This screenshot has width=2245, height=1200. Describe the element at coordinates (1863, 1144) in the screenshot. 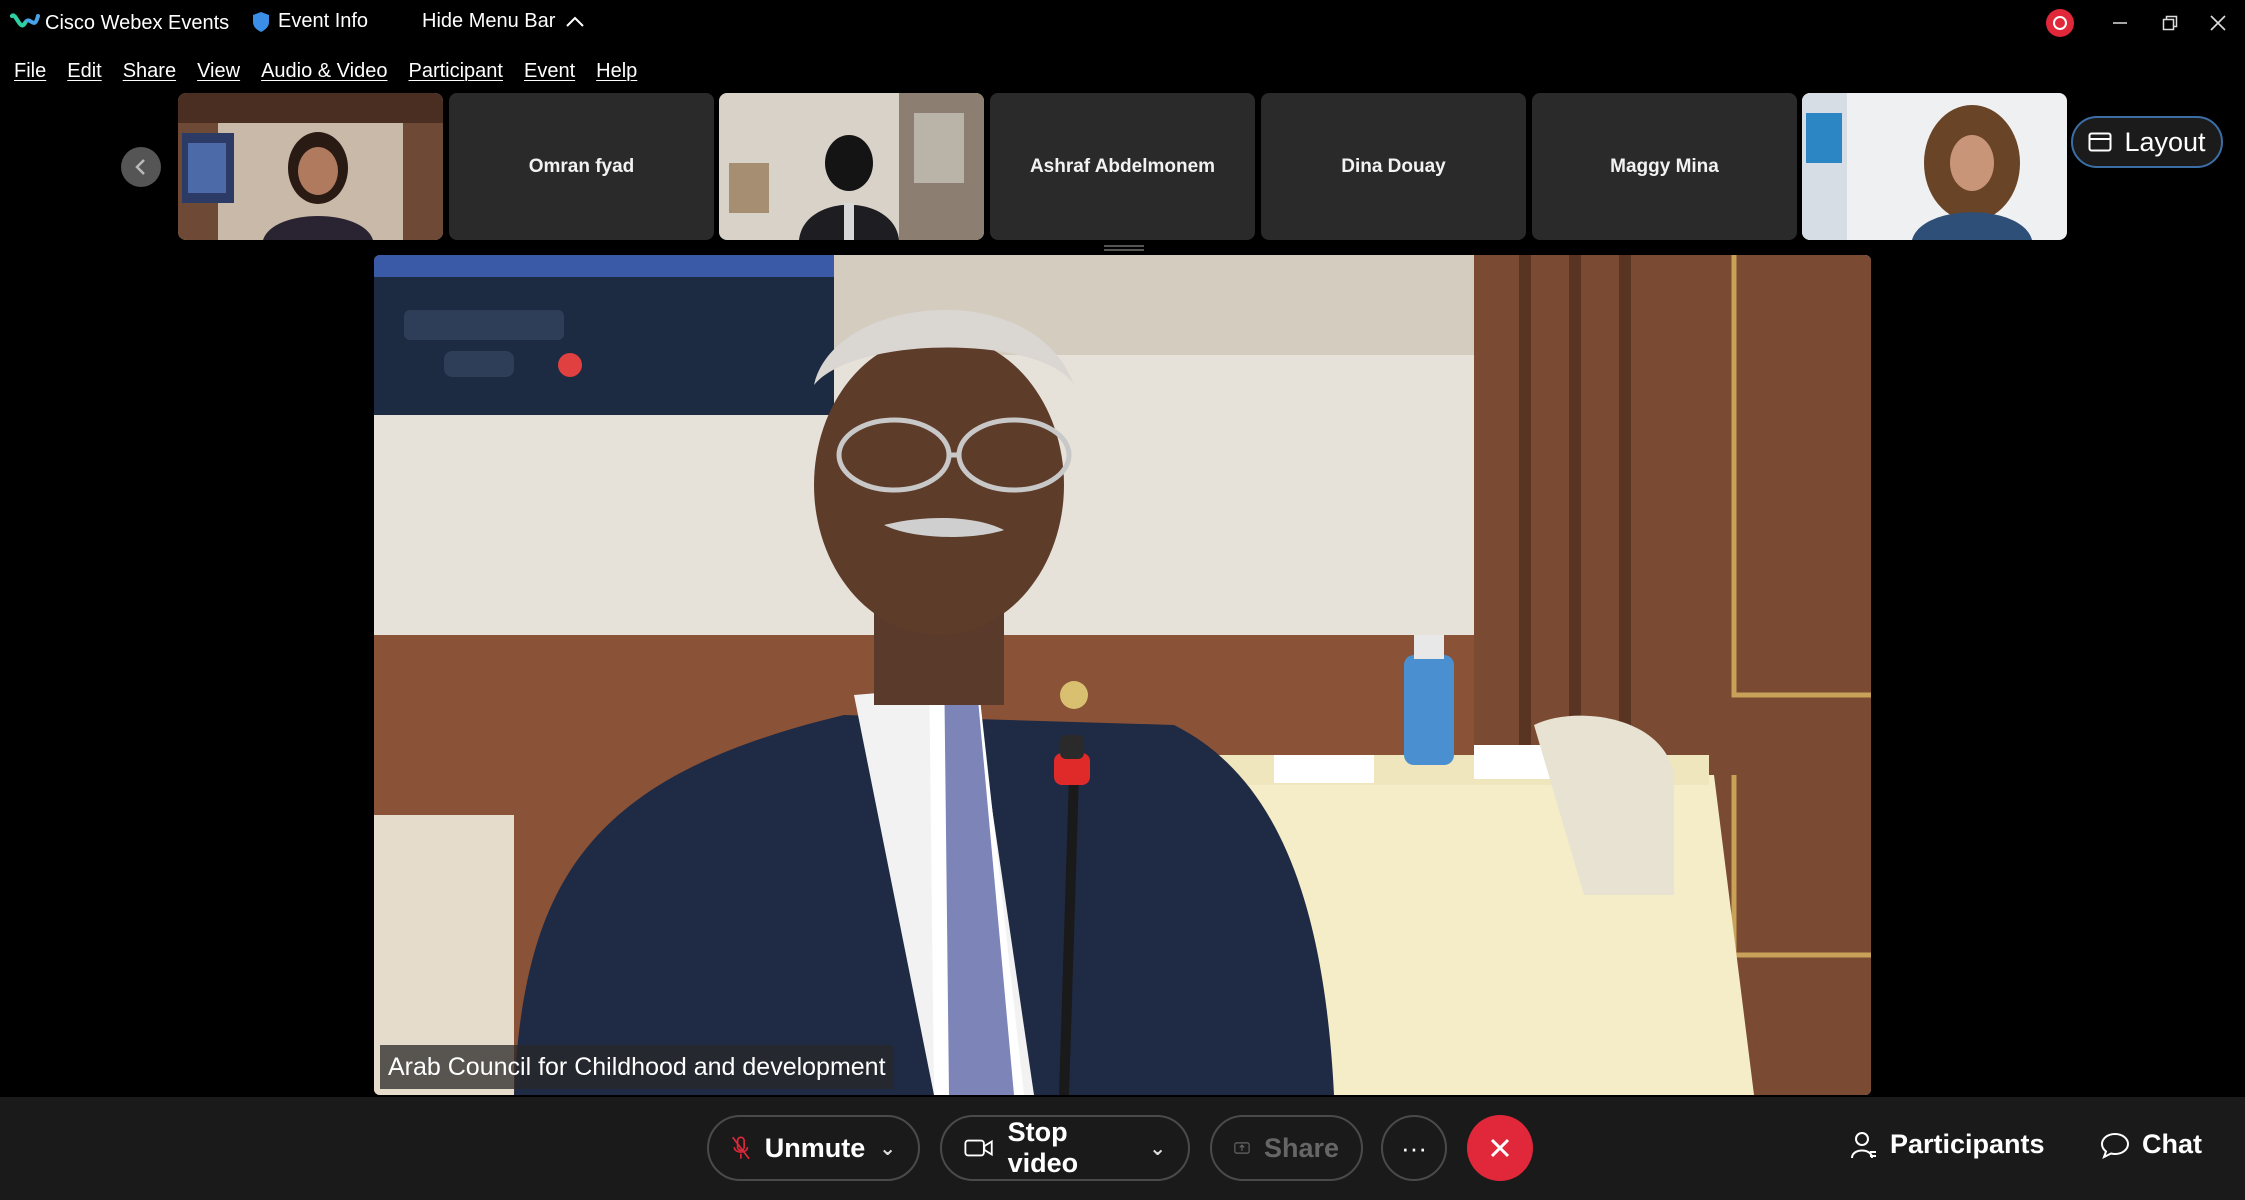

I see `person-icon` at that location.